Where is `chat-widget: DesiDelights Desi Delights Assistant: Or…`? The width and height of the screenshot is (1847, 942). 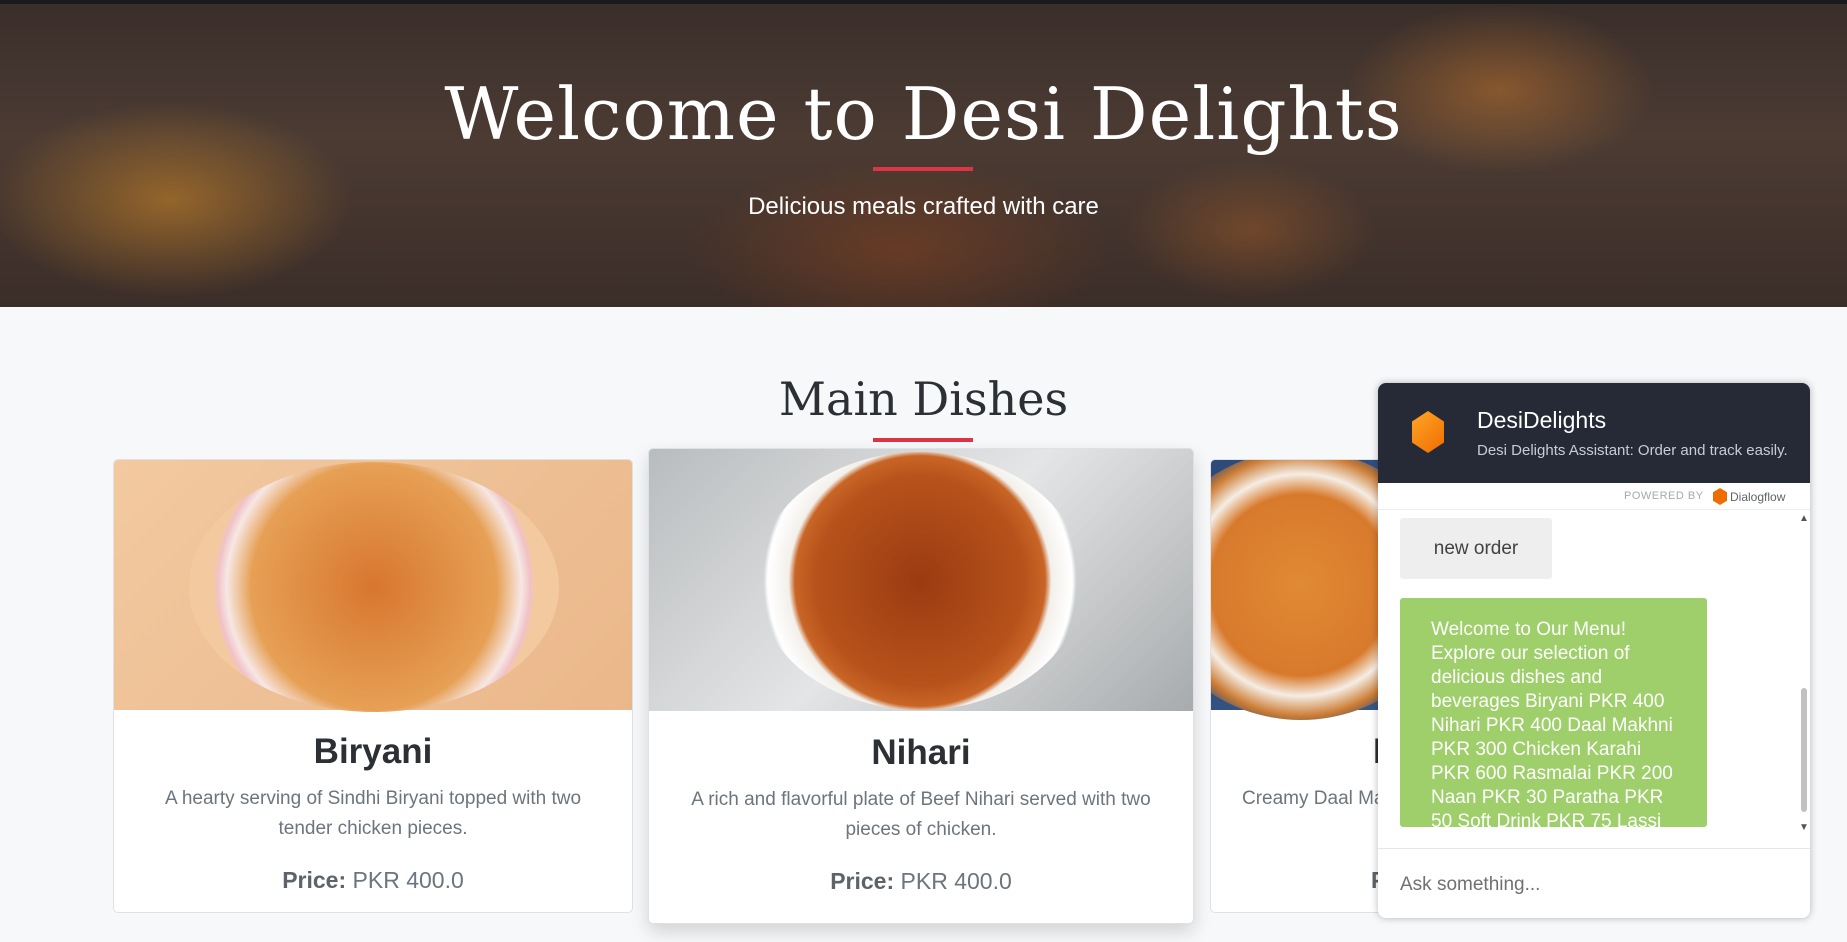 chat-widget: DesiDelights Desi Delights Assistant: Or… is located at coordinates (1594, 650).